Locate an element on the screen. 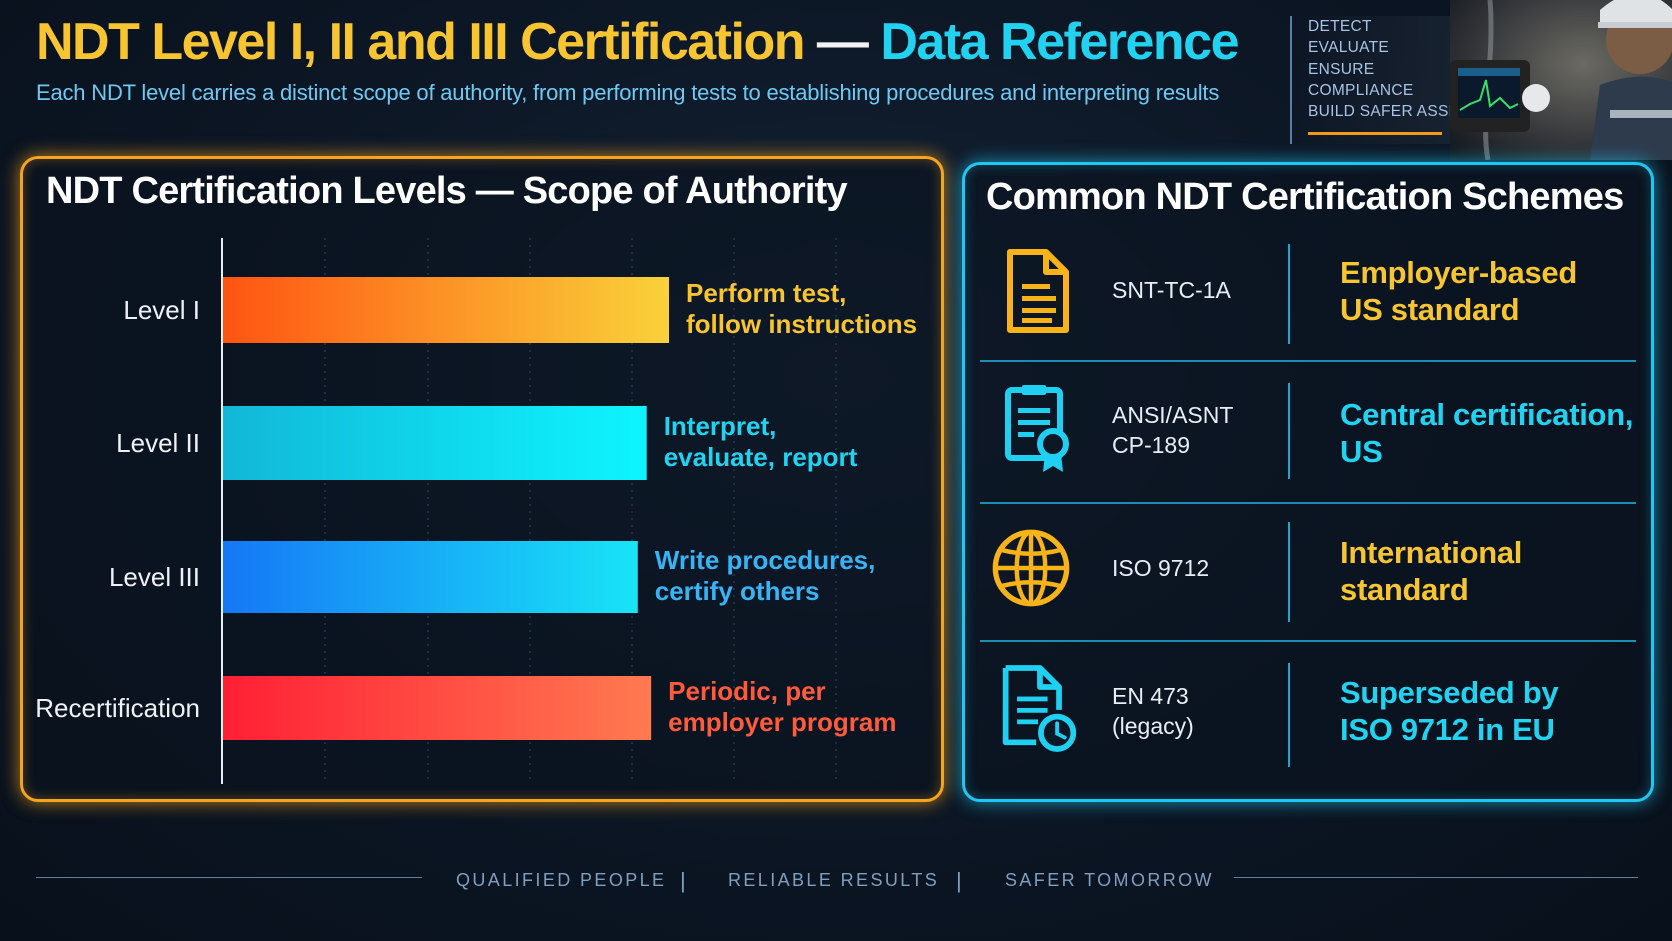  scheme-description: Central certification, US is located at coordinates (1486, 433).